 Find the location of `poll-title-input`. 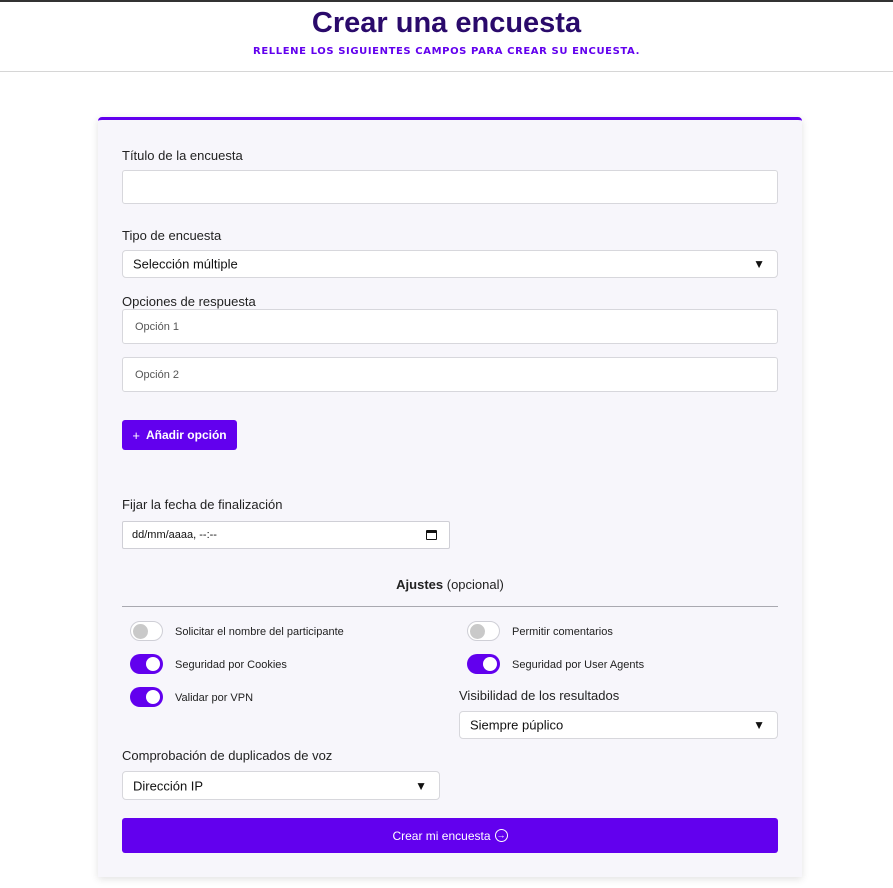

poll-title-input is located at coordinates (450, 187).